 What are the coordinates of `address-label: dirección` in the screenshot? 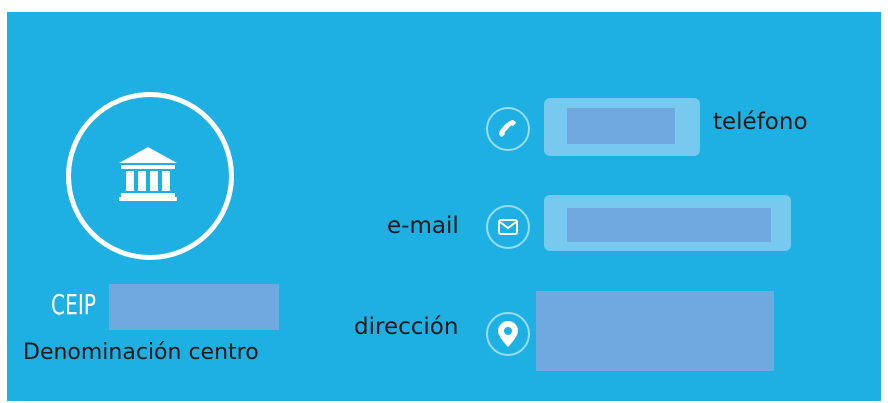 It's located at (406, 327).